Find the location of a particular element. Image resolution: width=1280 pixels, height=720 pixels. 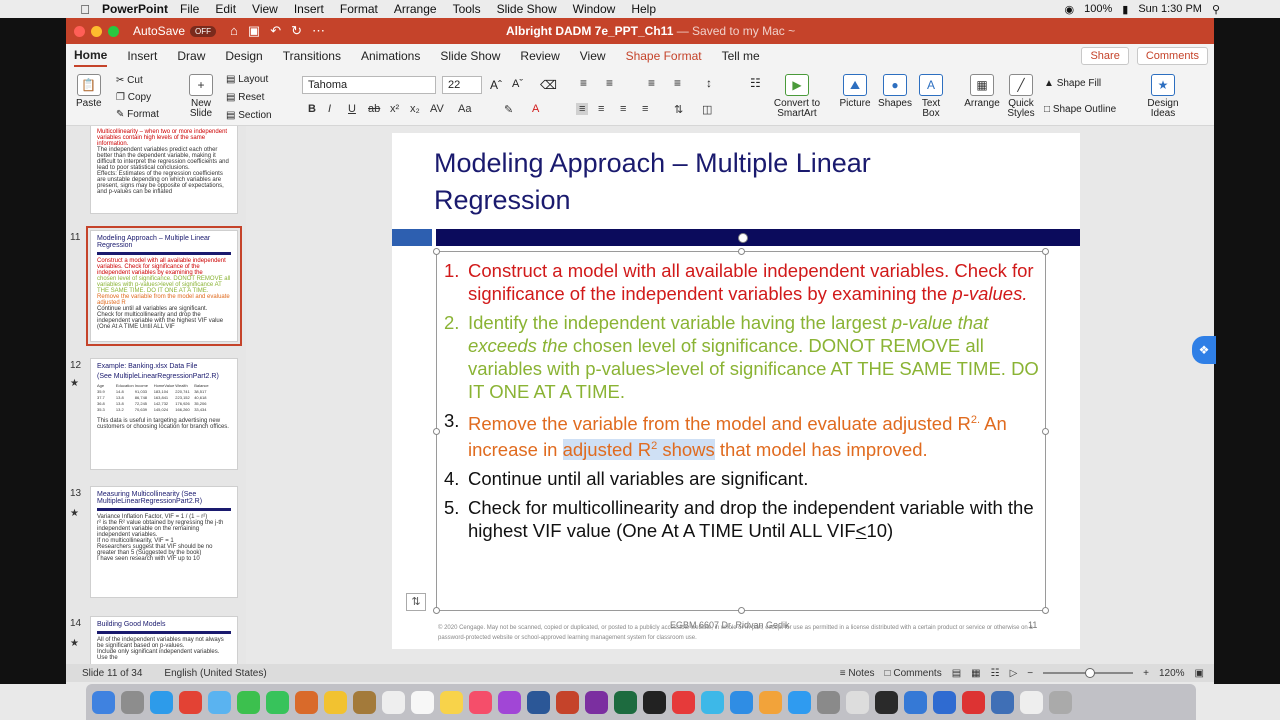

sorter-view-icon: ▦ is located at coordinates (975, 673).